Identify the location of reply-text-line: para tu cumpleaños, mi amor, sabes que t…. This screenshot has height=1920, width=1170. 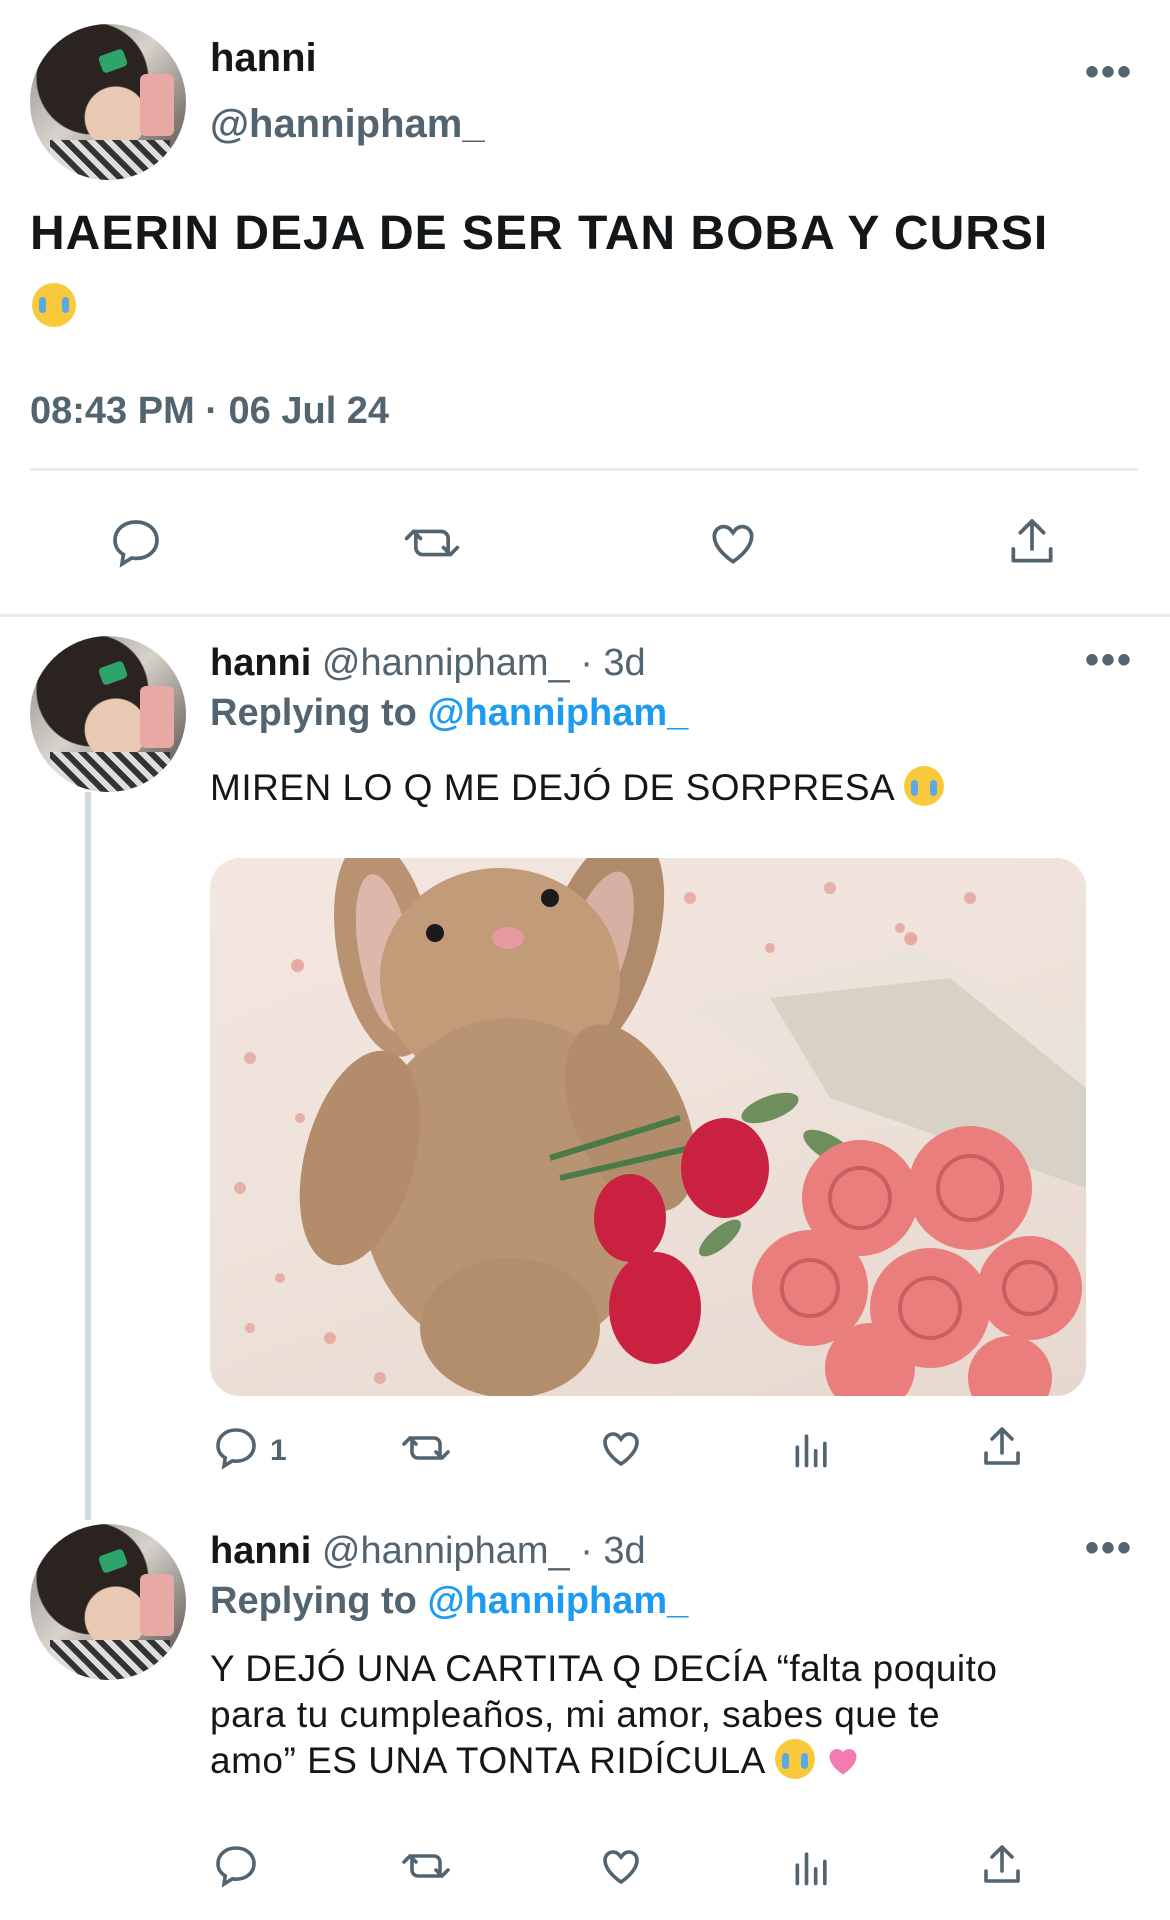
(575, 1714).